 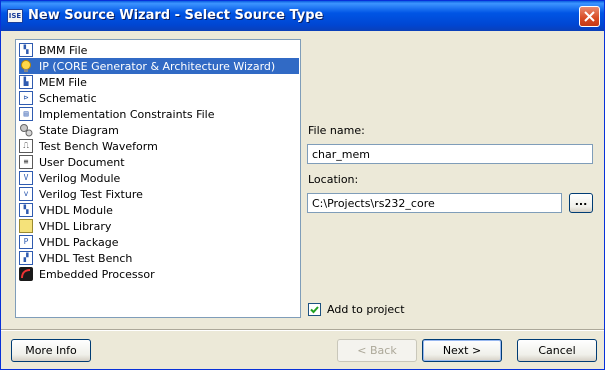 I want to click on close-icon, so click(x=589, y=16).